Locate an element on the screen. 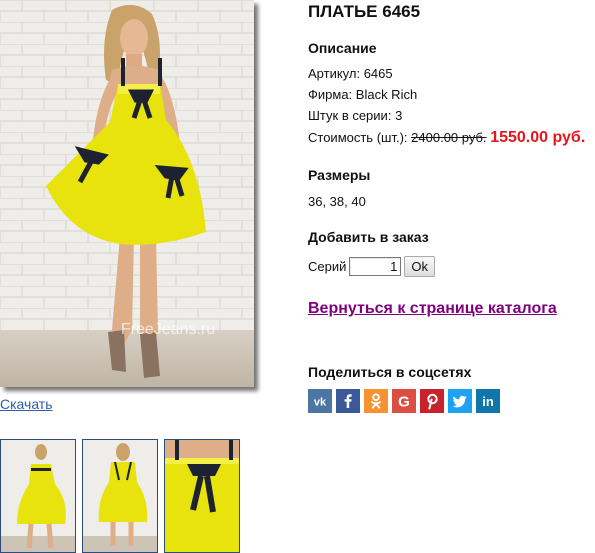  pieces-line: Штук в серии: 3 is located at coordinates (355, 115).